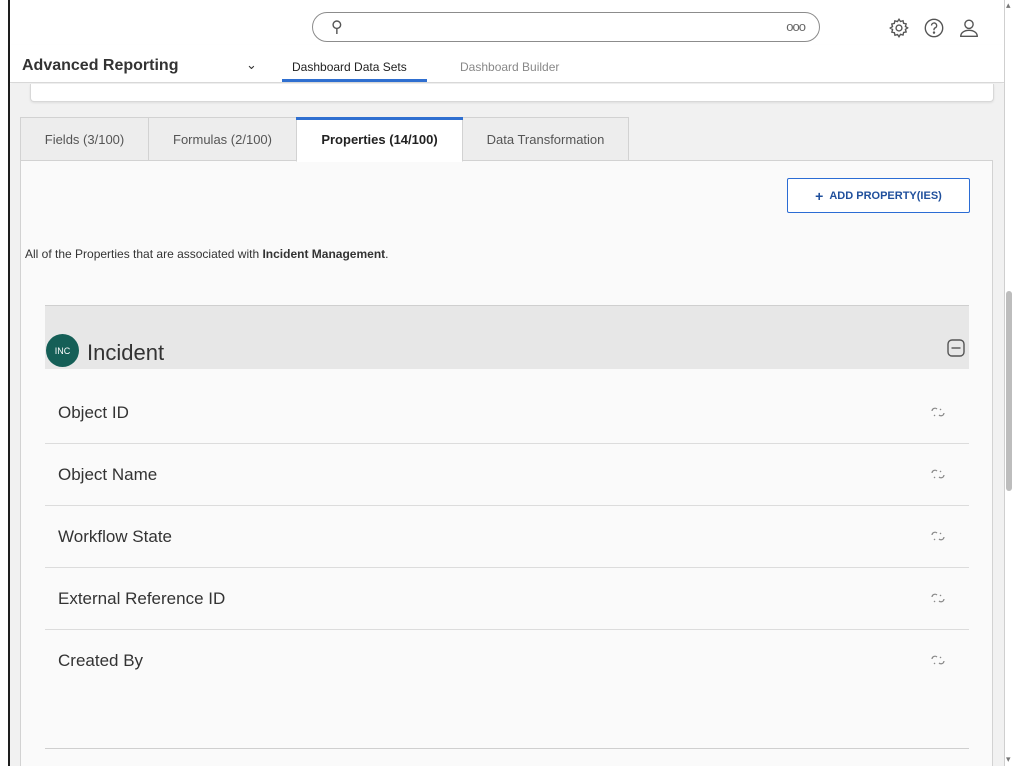  What do you see at coordinates (100, 66) in the screenshot?
I see `app-title: Advanced Reporting` at bounding box center [100, 66].